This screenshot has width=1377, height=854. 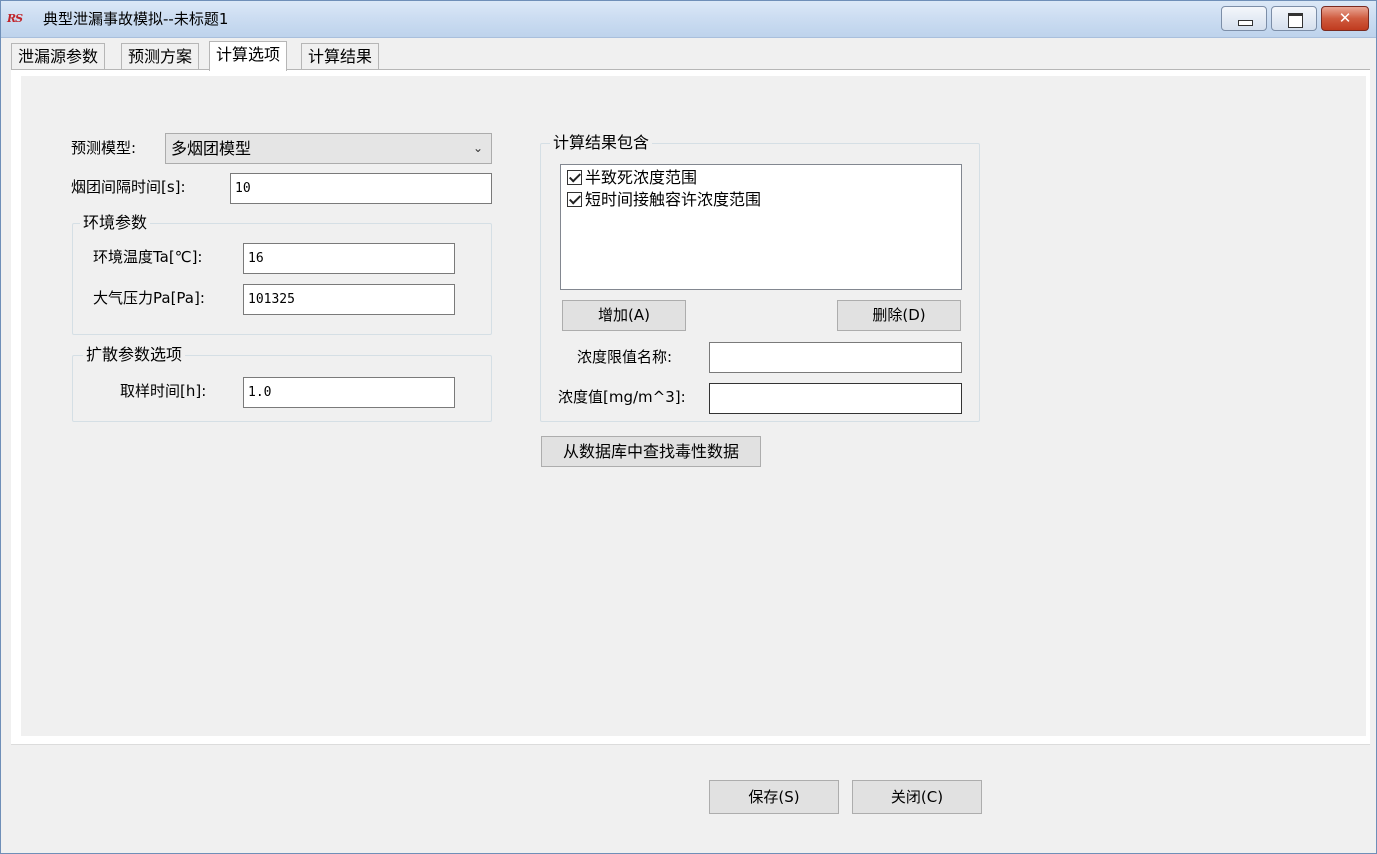 What do you see at coordinates (136, 19) in the screenshot?
I see `window-title: 典型泄漏事故模拟--未标题1` at bounding box center [136, 19].